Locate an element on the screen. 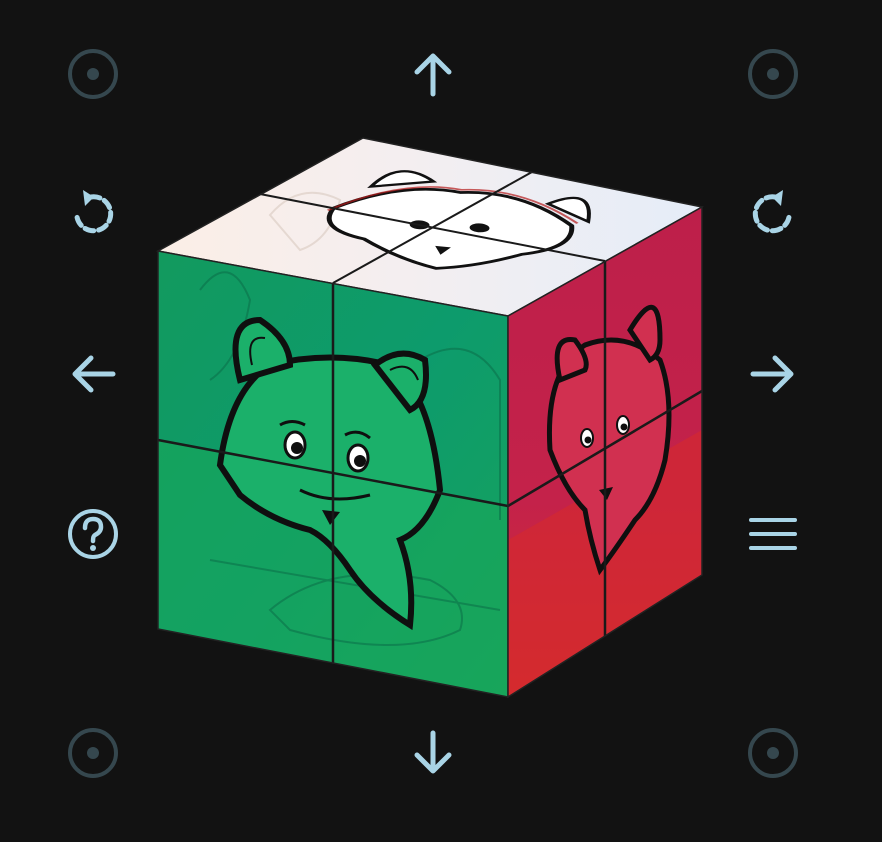 This screenshot has width=882, height=842. arrow-right-icon is located at coordinates (772, 374).